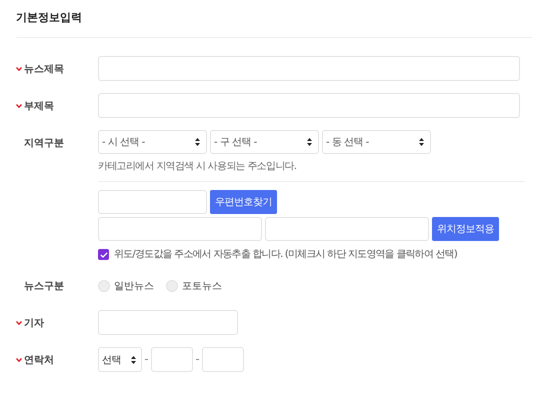 This screenshot has width=550, height=400. I want to click on radio-option: 일반뉴스, so click(126, 285).